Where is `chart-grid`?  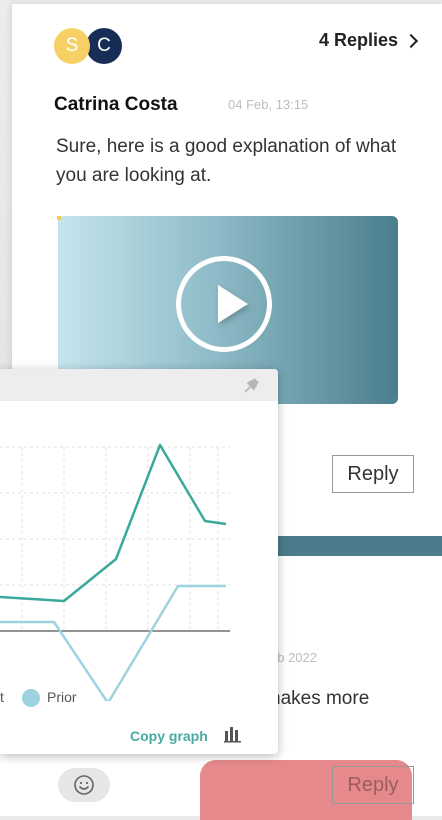
chart-grid is located at coordinates (115, 538).